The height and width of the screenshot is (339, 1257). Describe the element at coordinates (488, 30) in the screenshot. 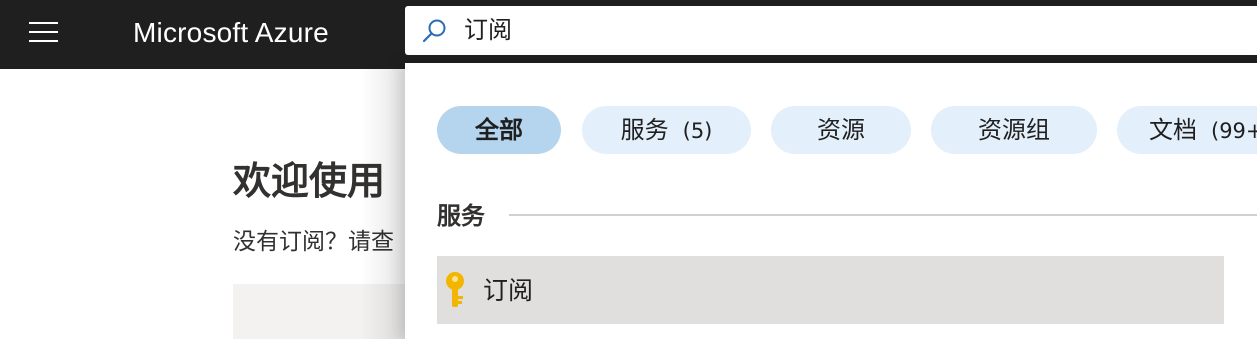

I see `search-value: 订阅` at that location.